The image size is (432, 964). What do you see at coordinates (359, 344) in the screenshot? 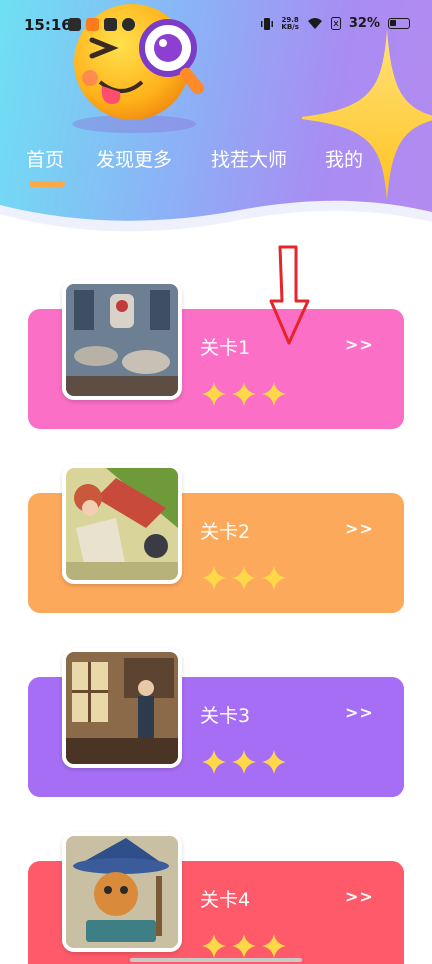
I see `level-go-arrow-1: >>` at bounding box center [359, 344].